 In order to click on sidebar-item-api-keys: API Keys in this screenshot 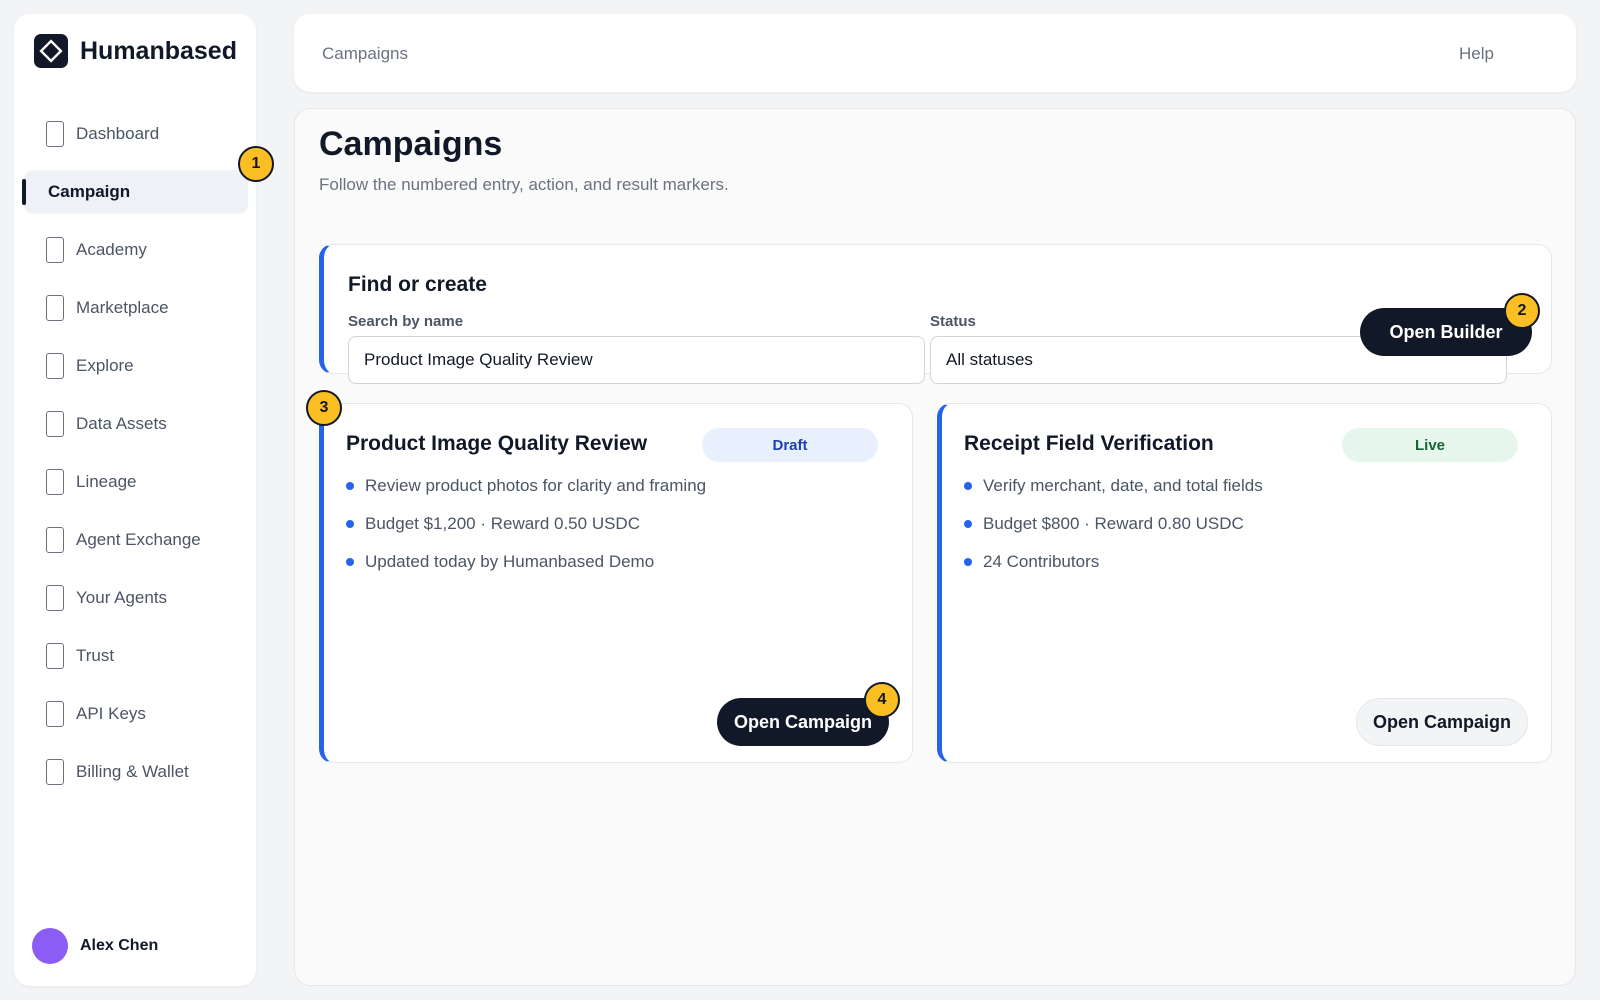, I will do `click(136, 714)`.